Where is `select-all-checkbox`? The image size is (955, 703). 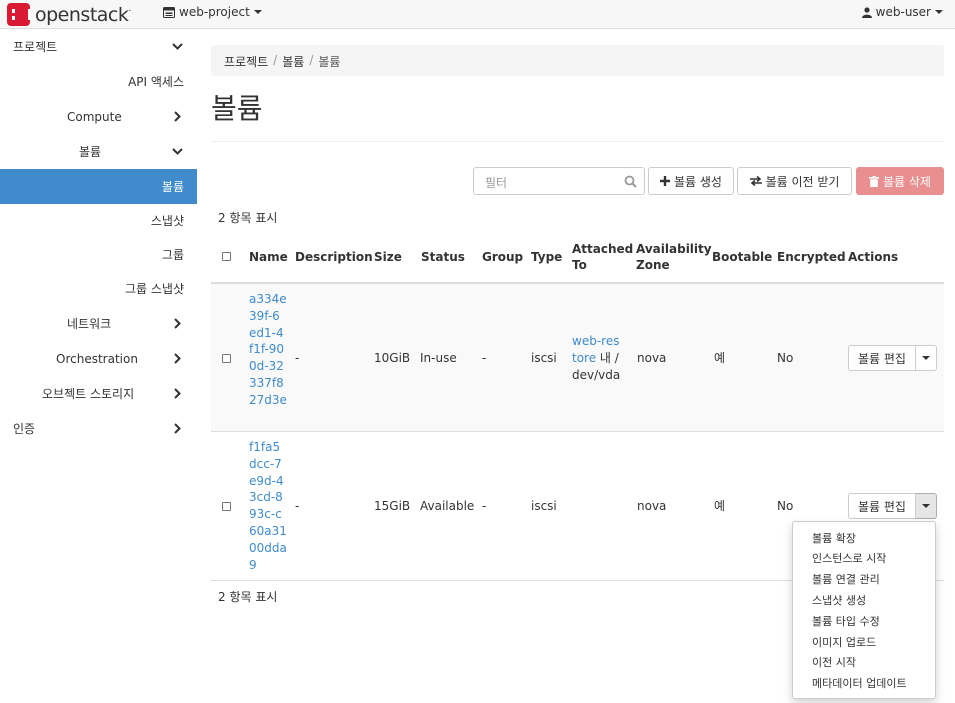
select-all-checkbox is located at coordinates (226, 256).